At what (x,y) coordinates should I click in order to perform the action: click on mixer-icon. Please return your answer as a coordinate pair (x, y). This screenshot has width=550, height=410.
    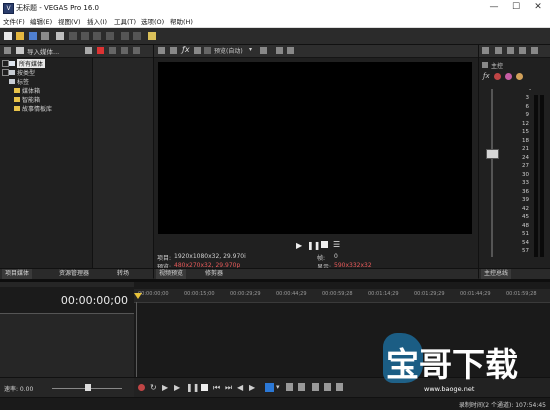
    Looking at the image, I should click on (498, 50).